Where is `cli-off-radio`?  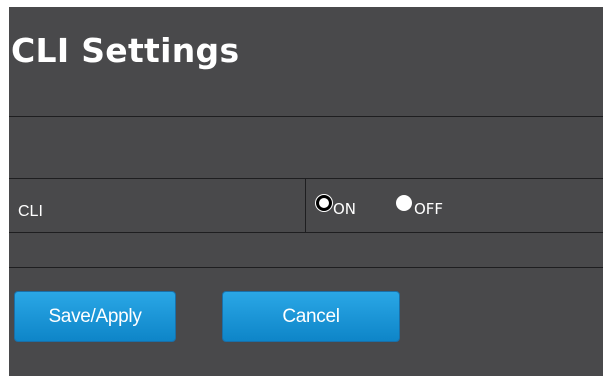 cli-off-radio is located at coordinates (404, 203).